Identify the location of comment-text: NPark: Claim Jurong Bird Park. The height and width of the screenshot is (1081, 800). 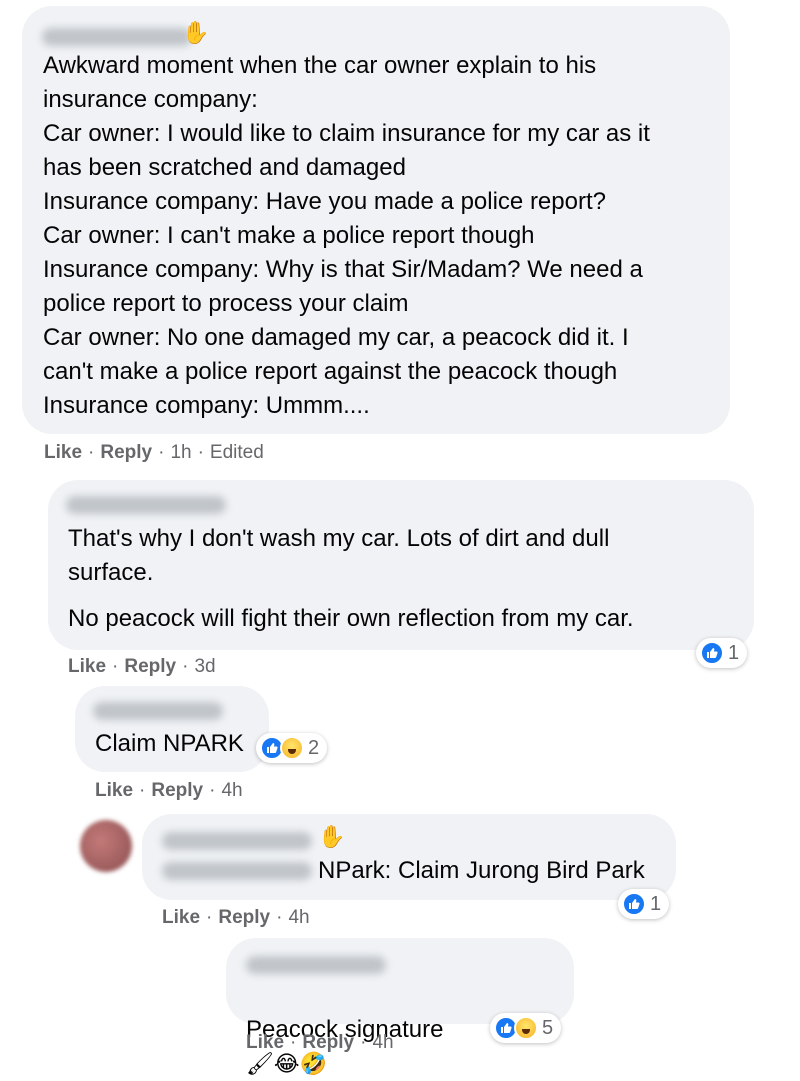
(481, 870).